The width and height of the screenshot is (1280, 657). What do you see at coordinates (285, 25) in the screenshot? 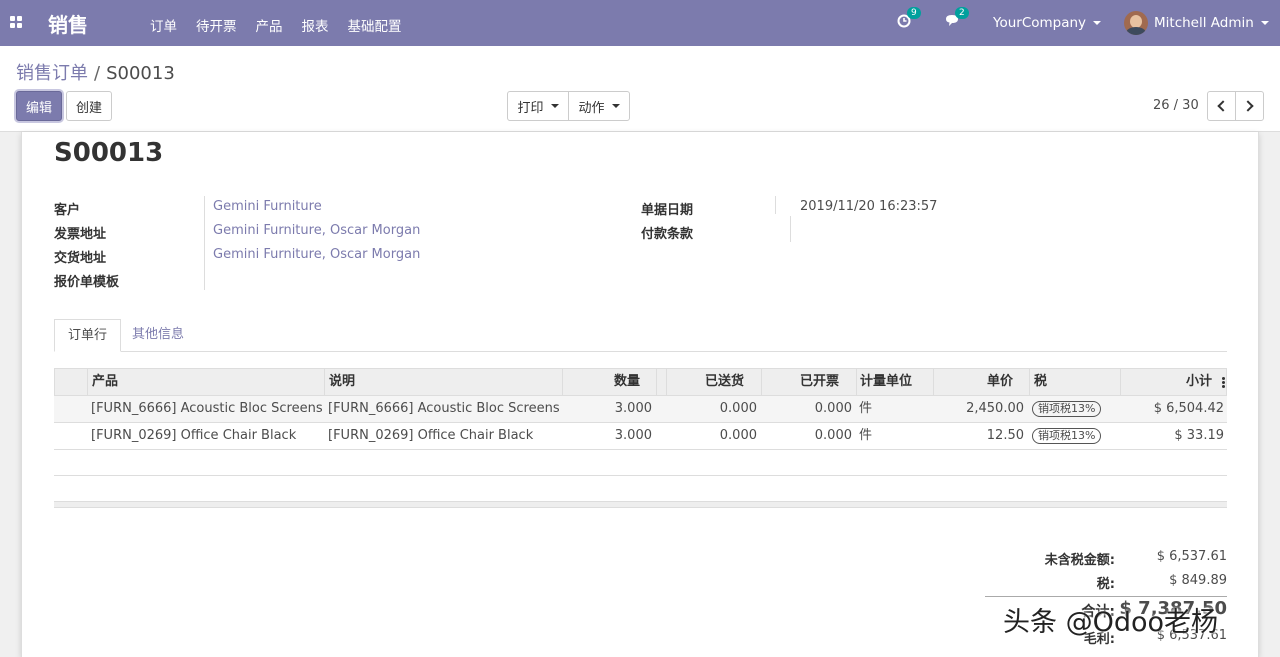
I see `main-menu: 订单 待开票 产品 报表 基础配置` at bounding box center [285, 25].